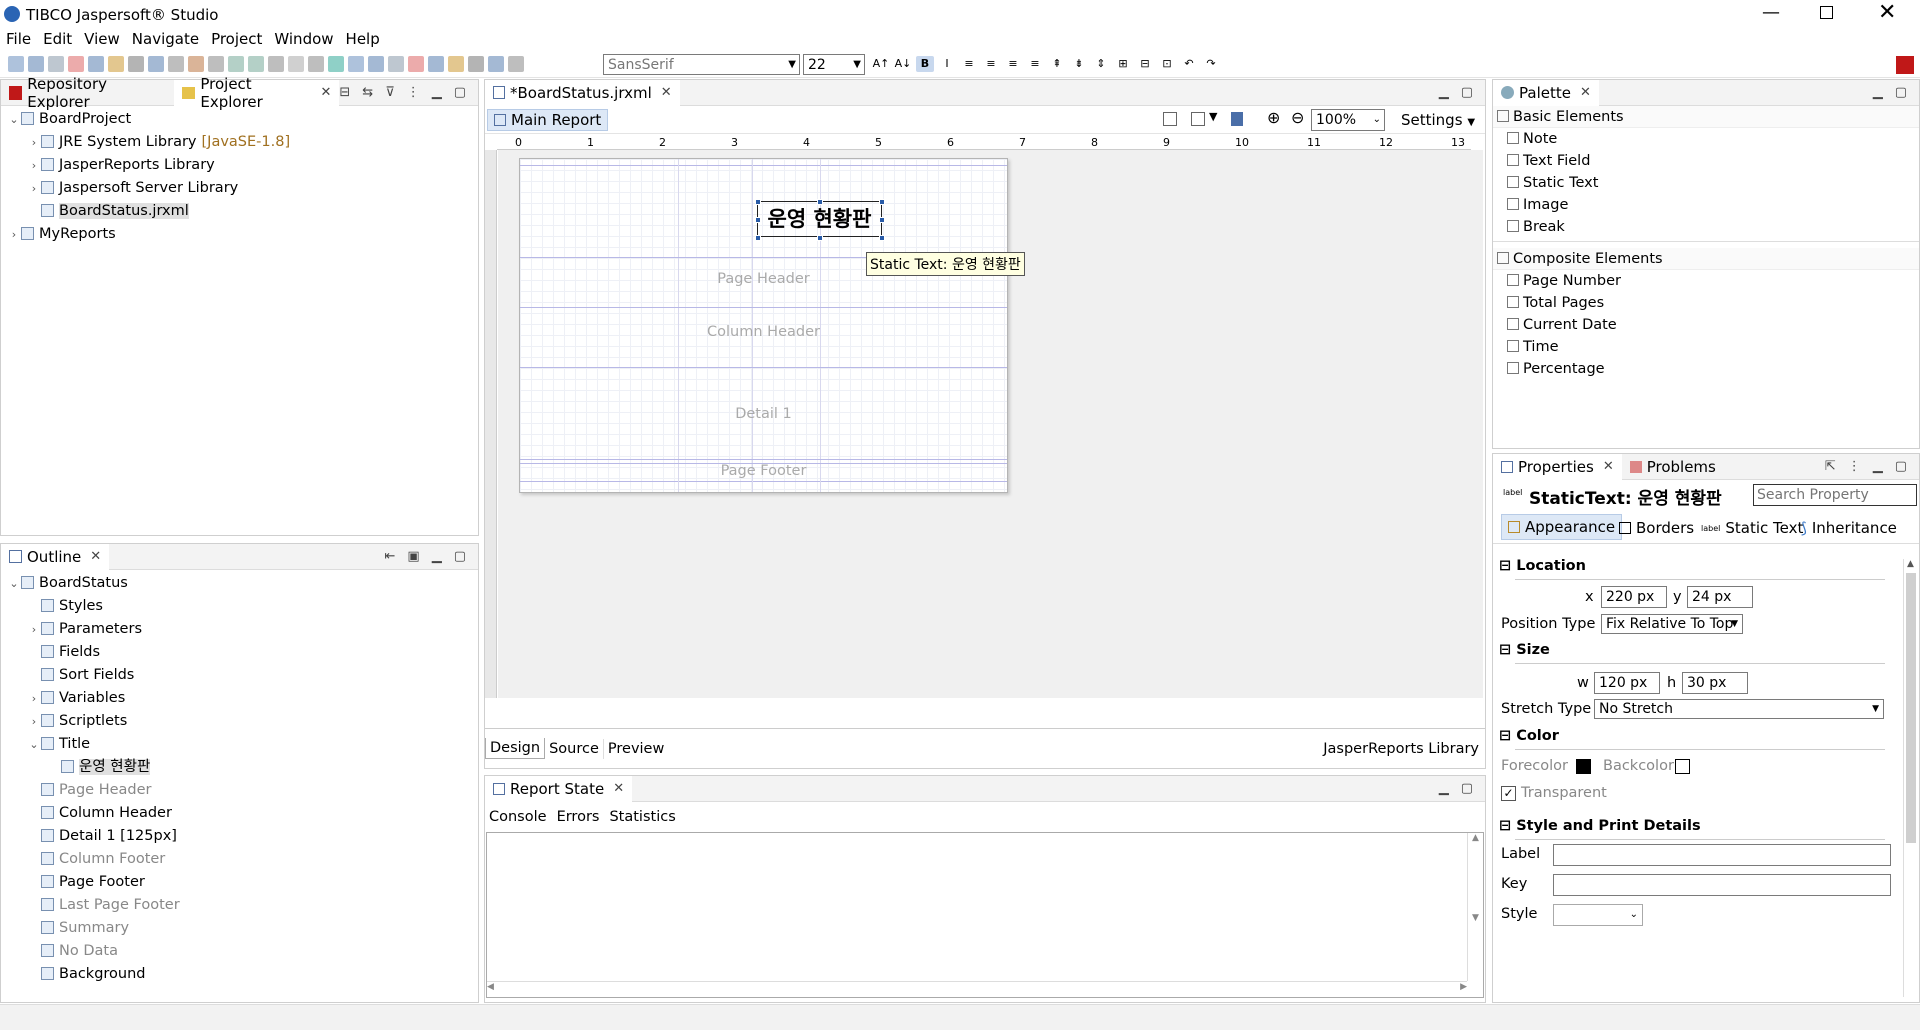  I want to click on tab-repository-explorer: Repository Explorer, so click(87, 93).